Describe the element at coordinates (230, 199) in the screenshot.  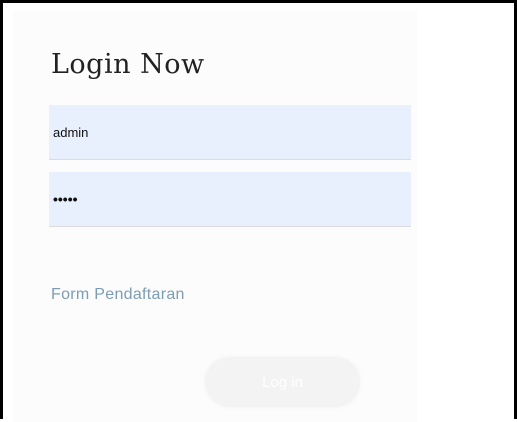
I see `password-input` at that location.